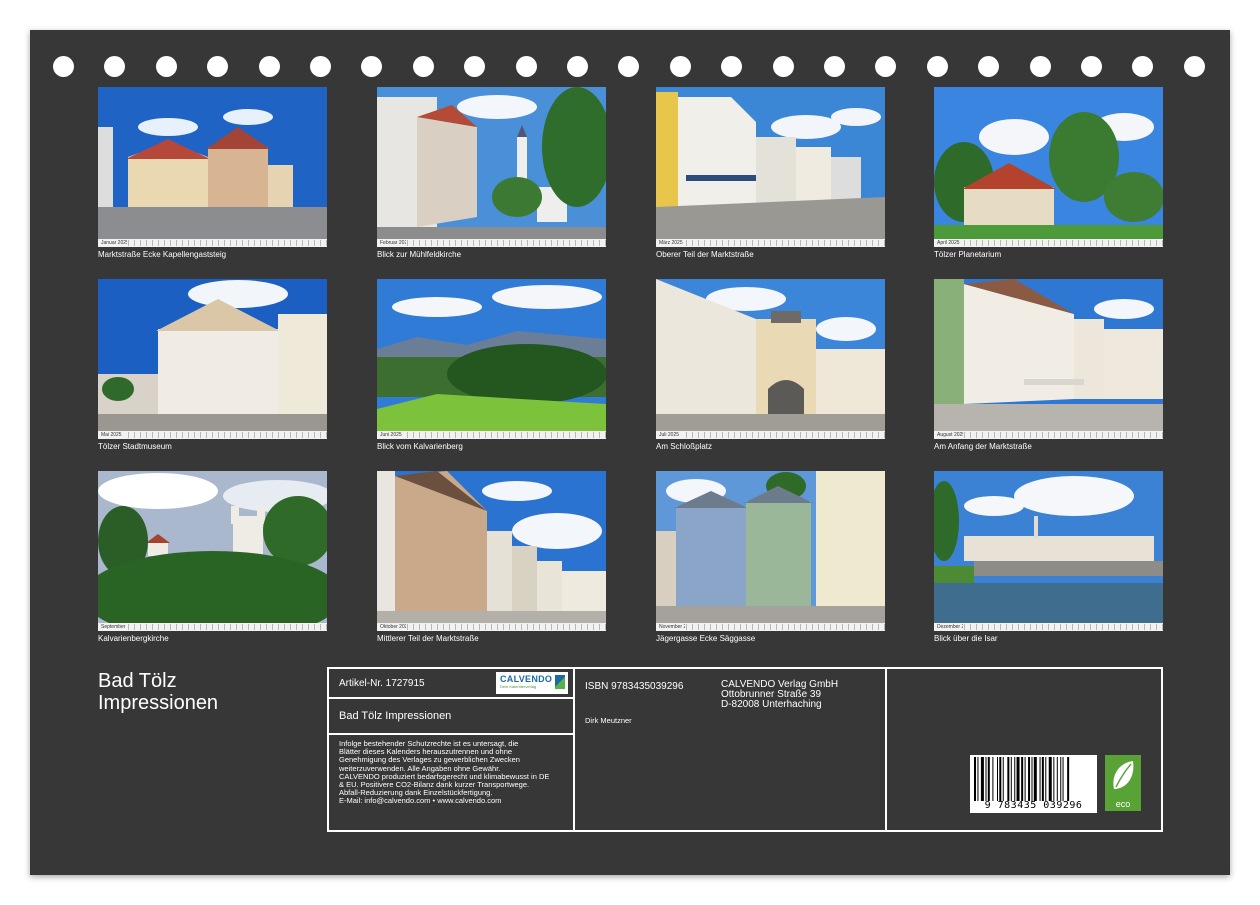 This screenshot has height=905, width=1260. I want to click on calendar-day-strip: Januar 2025, so click(212, 243).